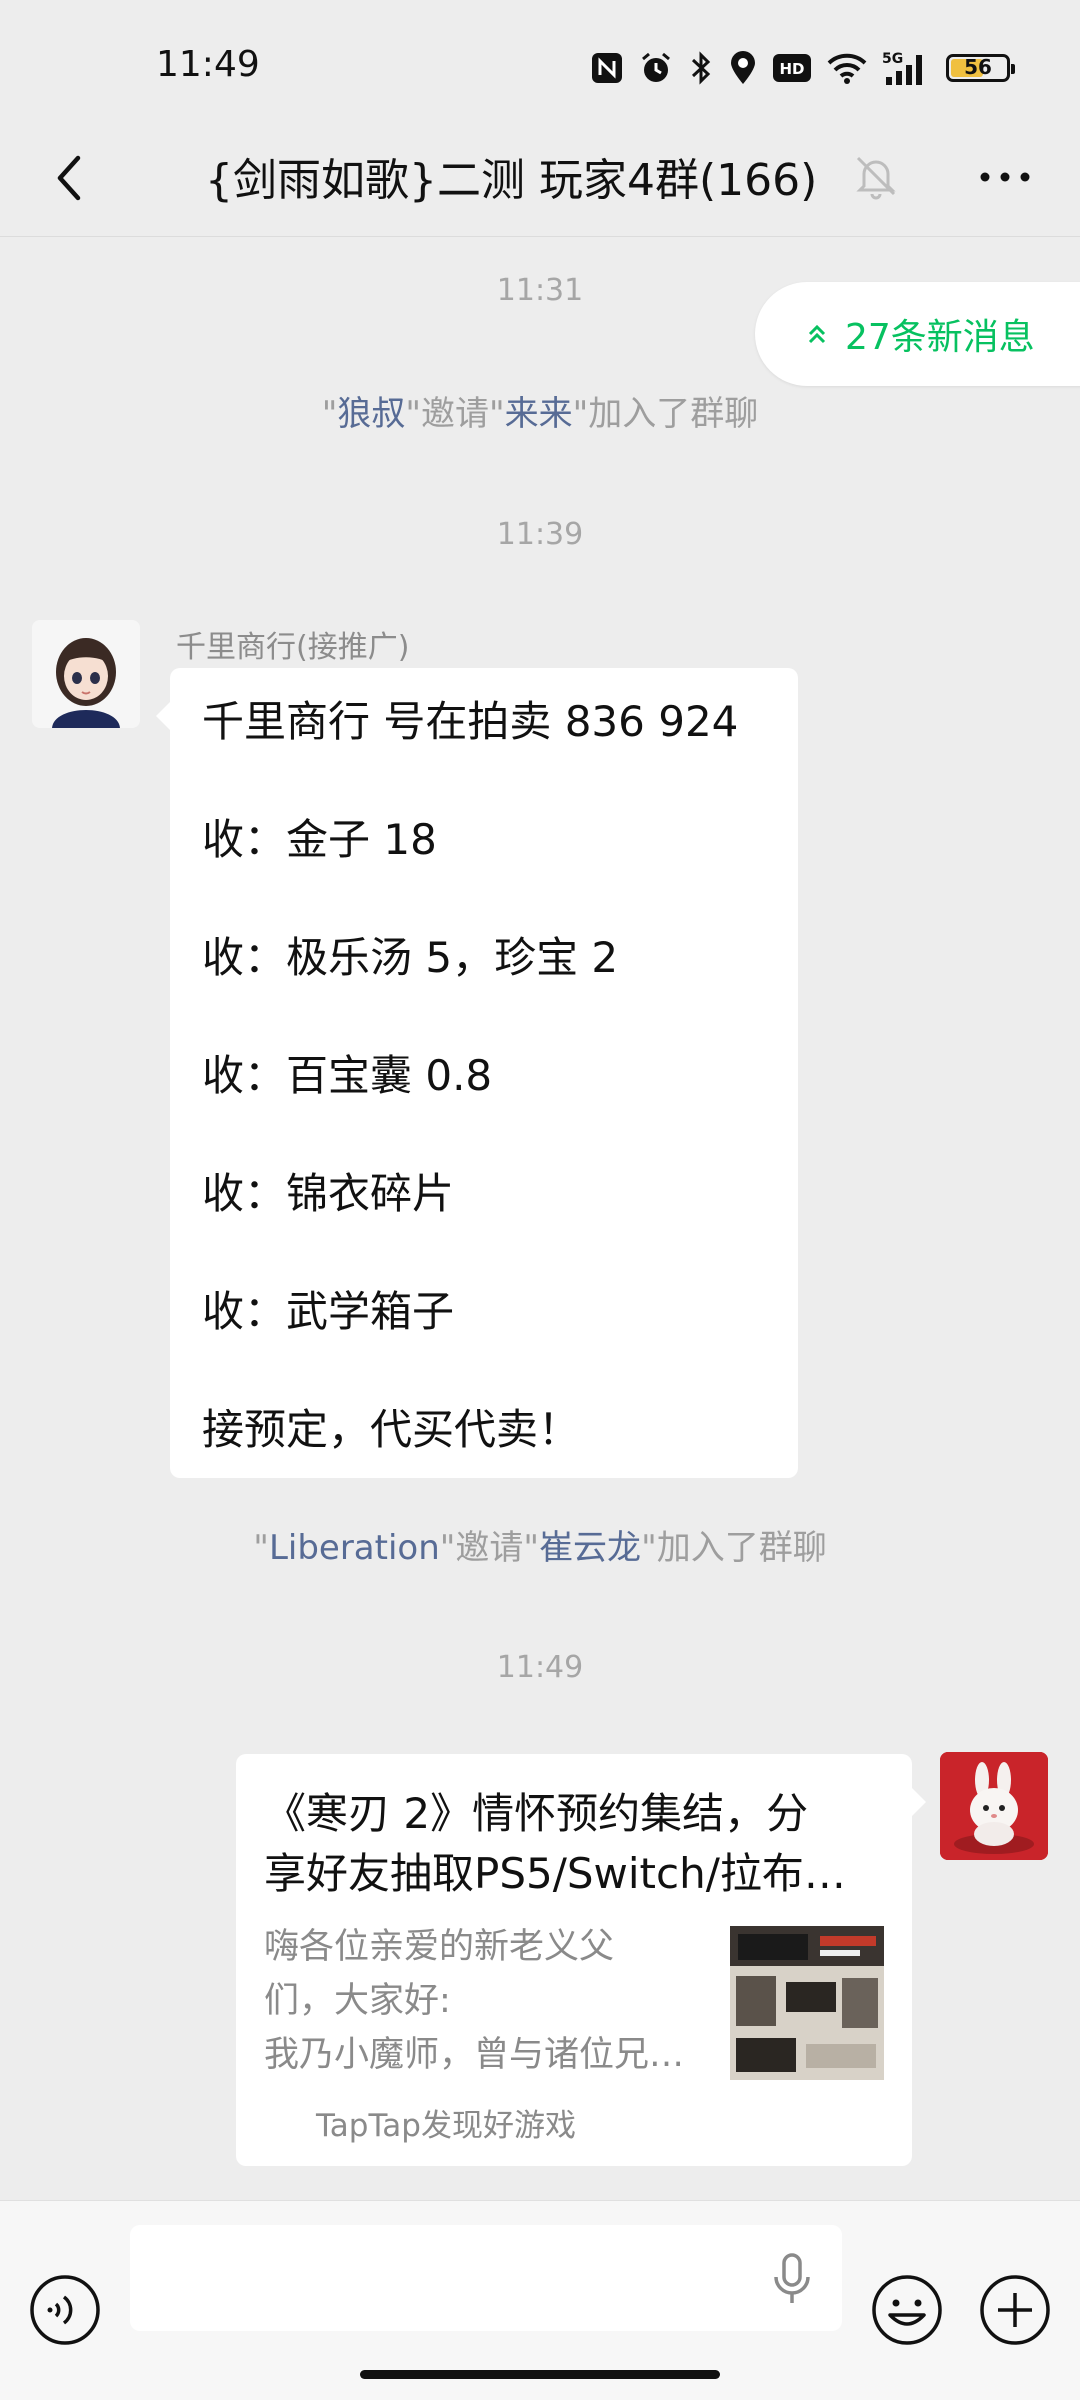 The height and width of the screenshot is (2400, 1080). What do you see at coordinates (656, 67) in the screenshot?
I see `alarm-icon` at bounding box center [656, 67].